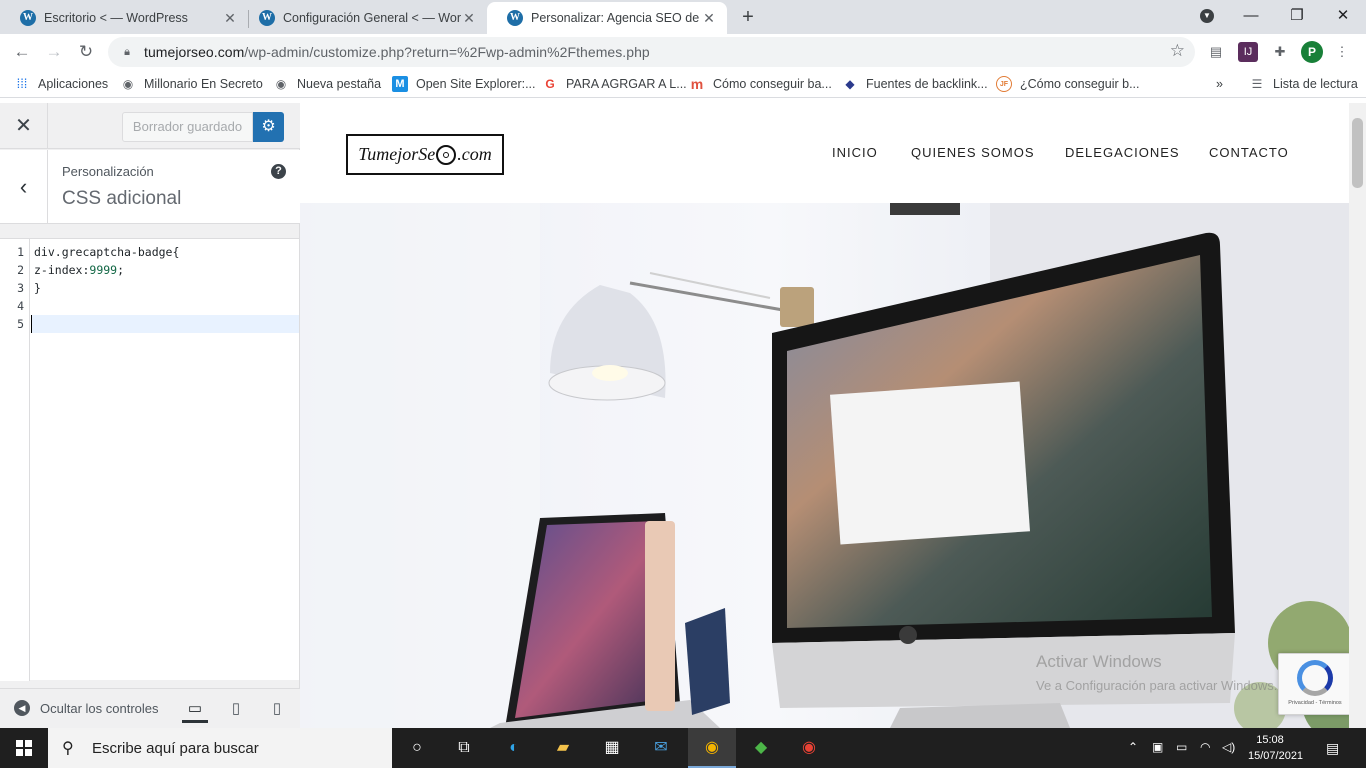  What do you see at coordinates (268, 127) in the screenshot?
I see `publish-settings-gear-icon: ⚙` at bounding box center [268, 127].